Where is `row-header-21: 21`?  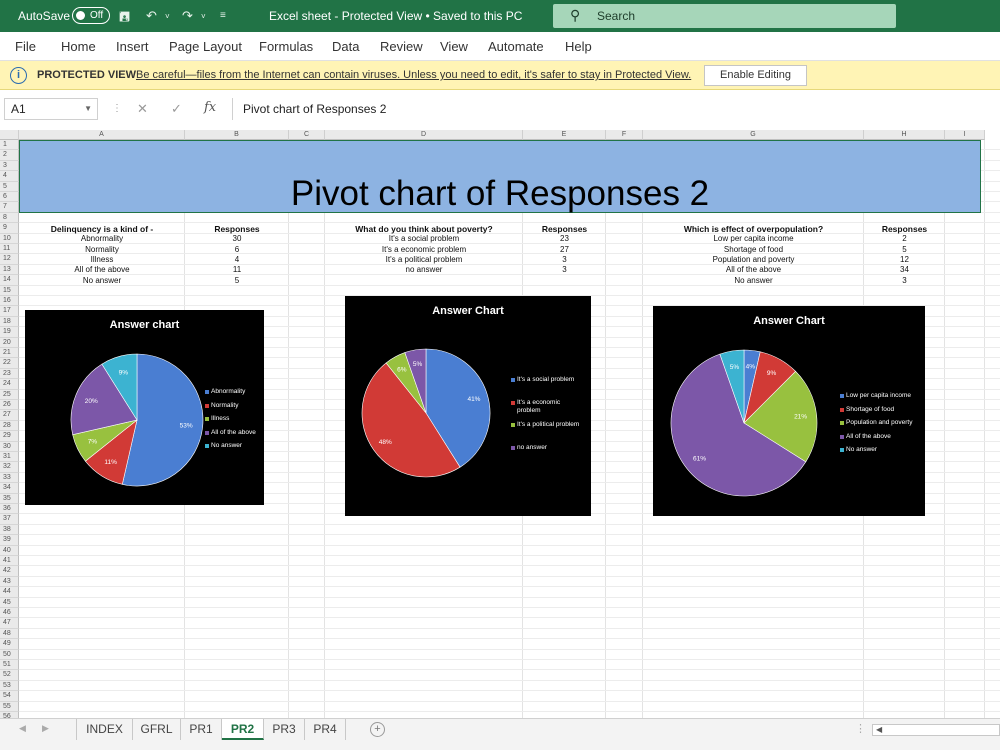
row-header-21: 21 is located at coordinates (9, 353).